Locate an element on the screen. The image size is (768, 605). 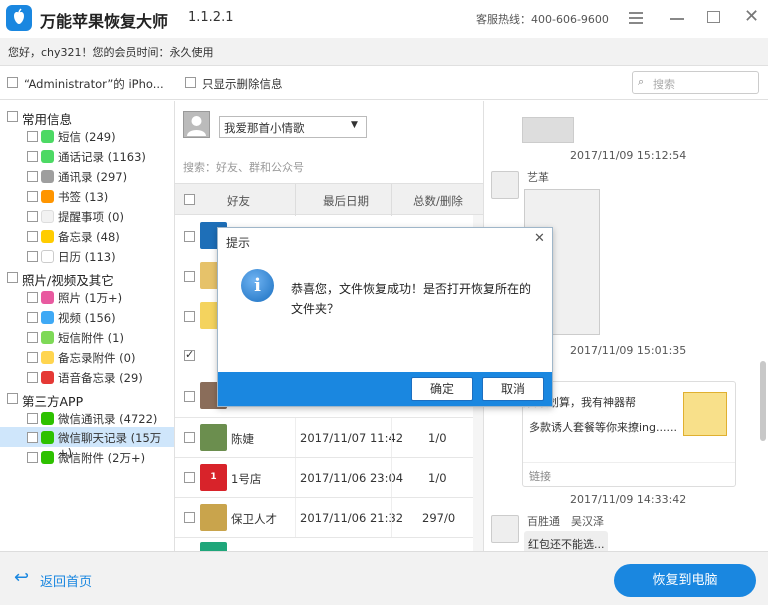
video-icon is located at coordinates (47, 317).